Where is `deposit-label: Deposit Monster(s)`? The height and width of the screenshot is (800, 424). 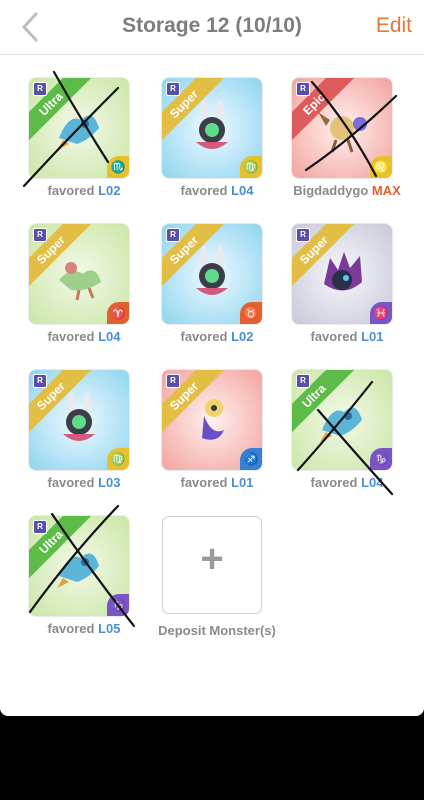
deposit-label: Deposit Monster(s) is located at coordinates (217, 630).